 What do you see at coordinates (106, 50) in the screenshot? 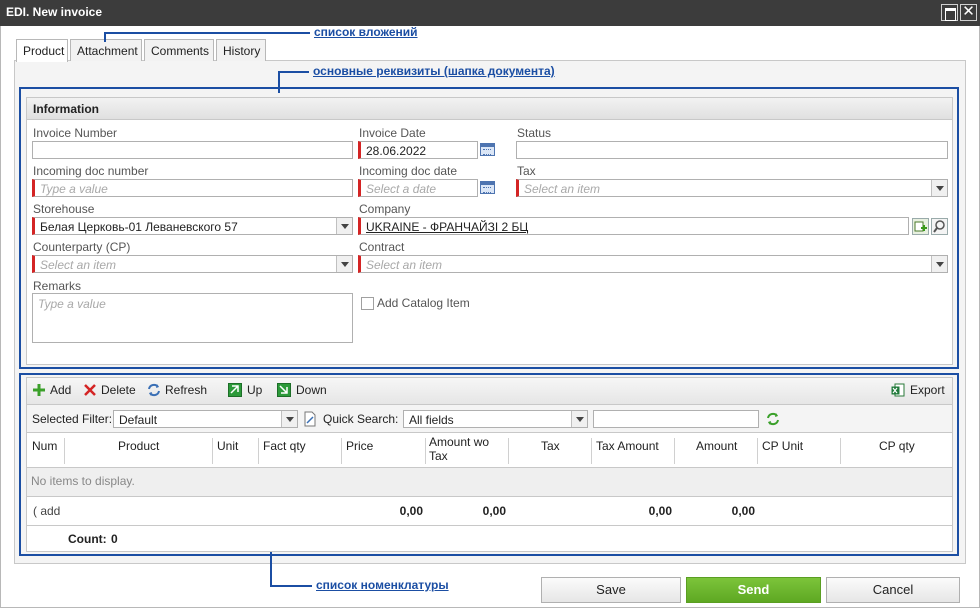
I see `tab-attachment: Attachment` at bounding box center [106, 50].